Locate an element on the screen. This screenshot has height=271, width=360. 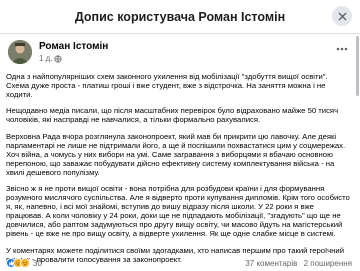
close-icon is located at coordinates (342, 16).